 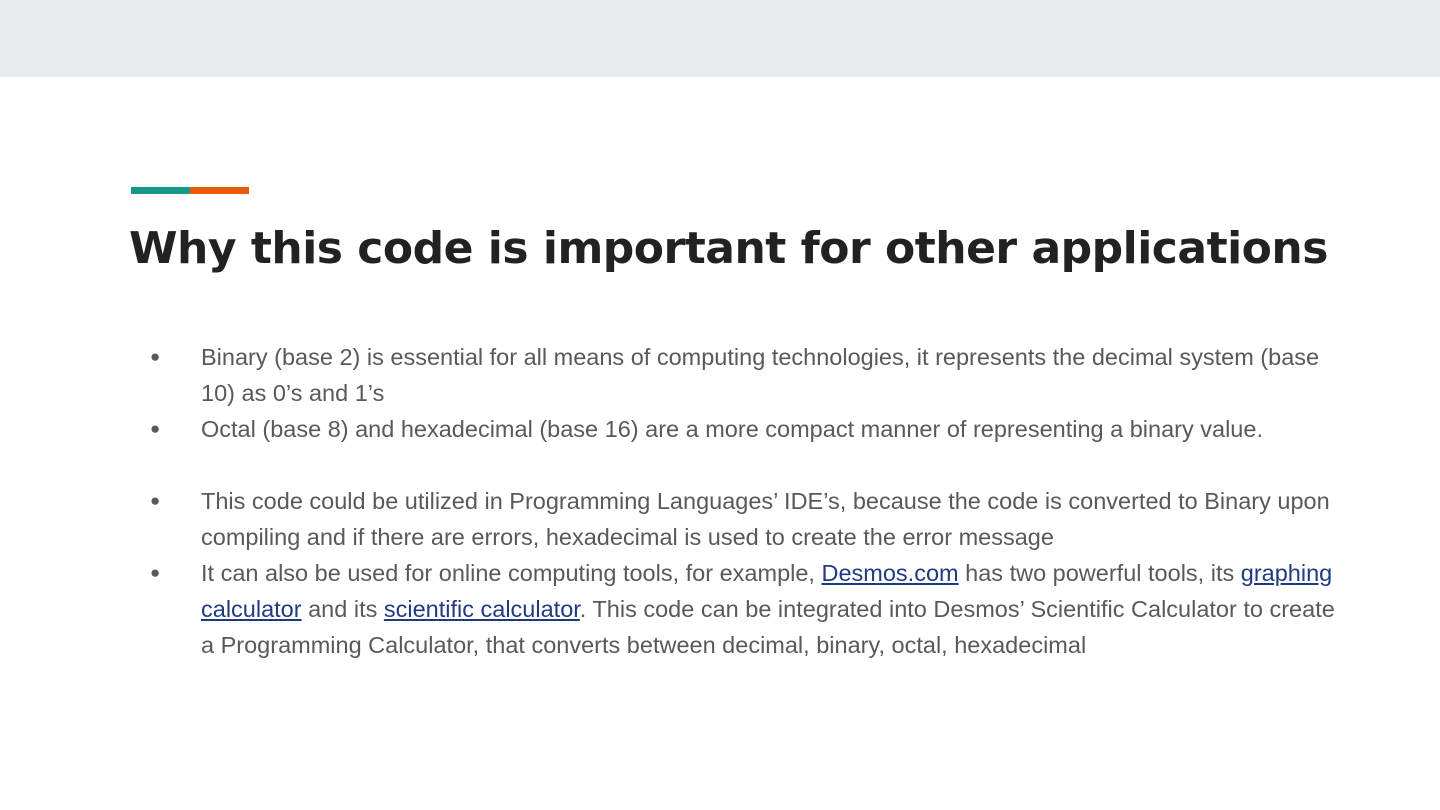 I want to click on bullet-text-part: and its, so click(x=342, y=609).